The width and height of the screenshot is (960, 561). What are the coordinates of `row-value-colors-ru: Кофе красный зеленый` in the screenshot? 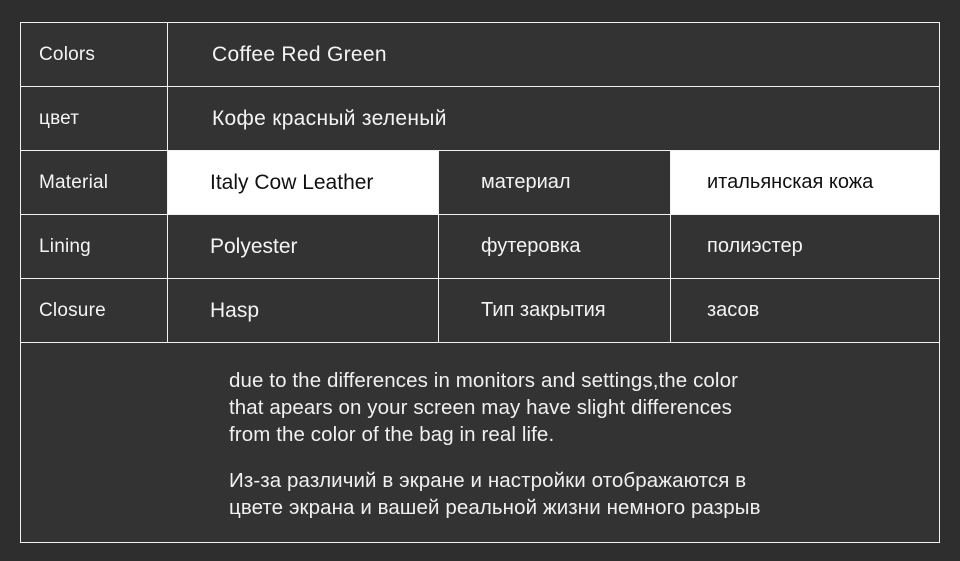 It's located at (553, 118).